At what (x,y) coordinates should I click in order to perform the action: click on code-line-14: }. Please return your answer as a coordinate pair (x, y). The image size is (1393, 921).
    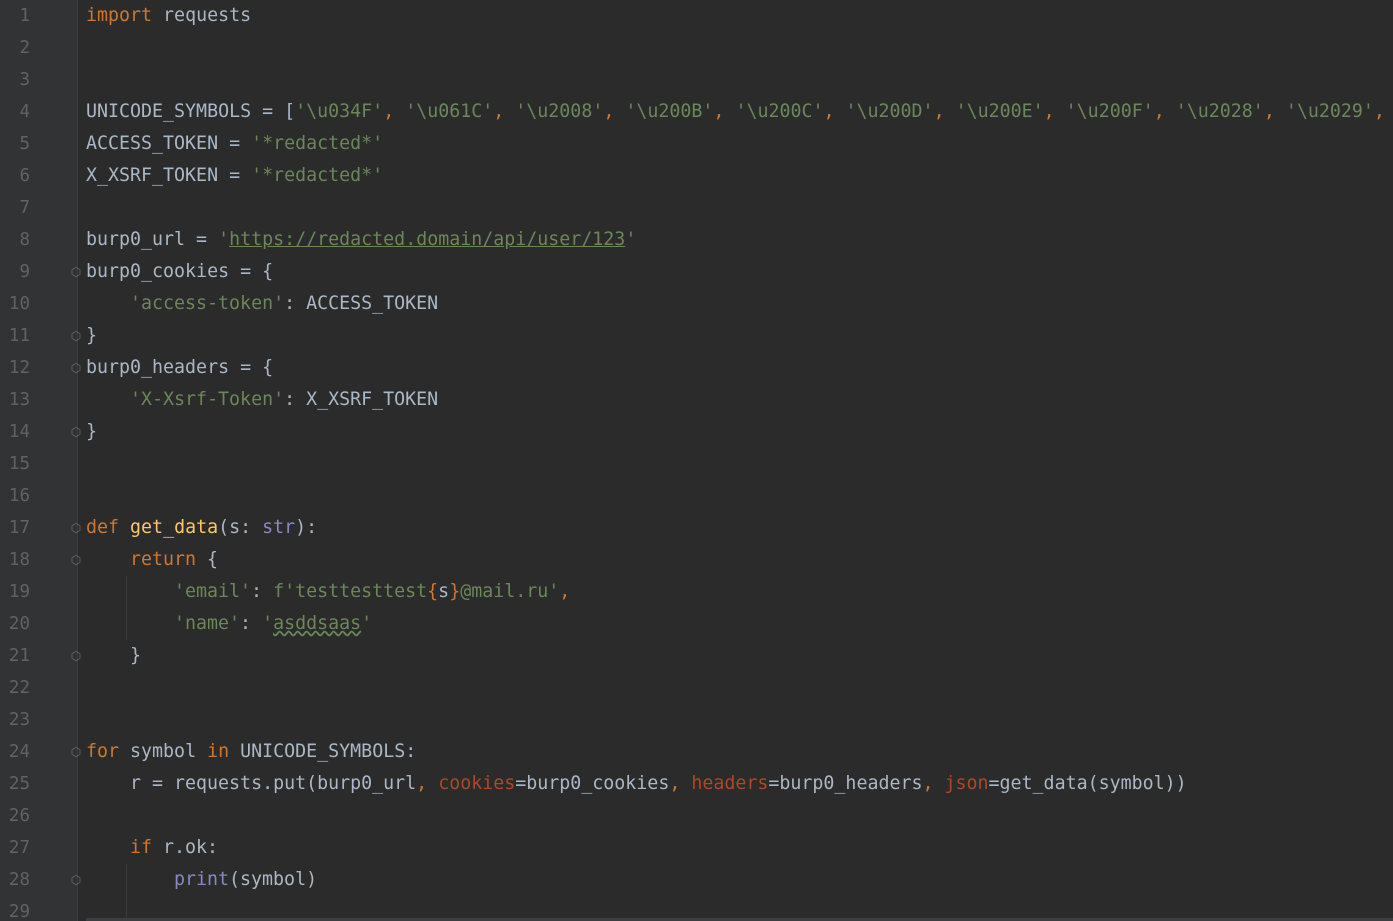
    Looking at the image, I should click on (91, 432).